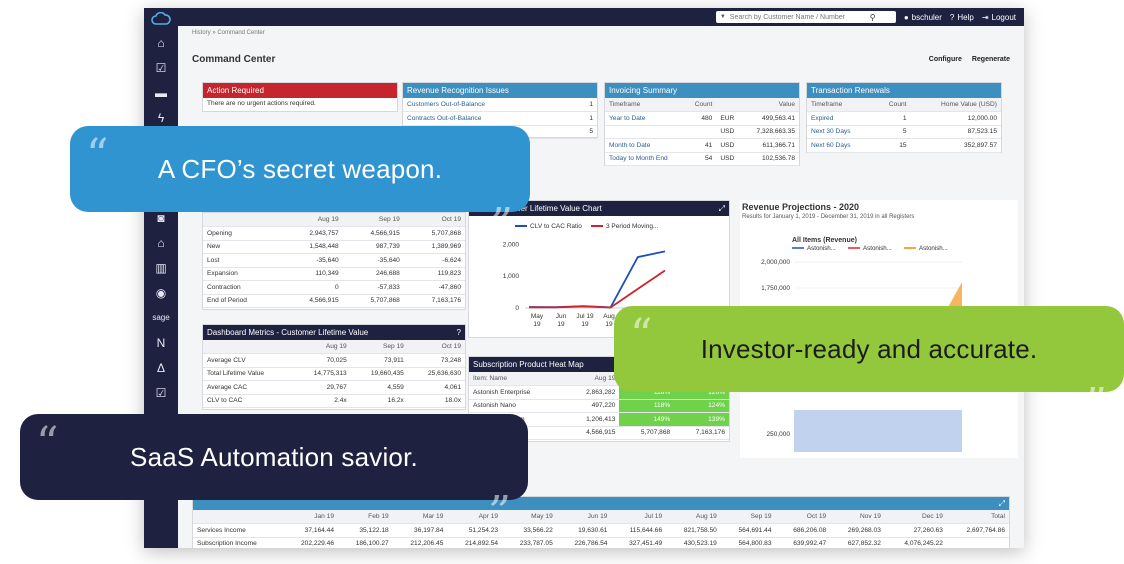 The width and height of the screenshot is (1124, 564). What do you see at coordinates (945, 59) in the screenshot?
I see `configure-button: Configure` at bounding box center [945, 59].